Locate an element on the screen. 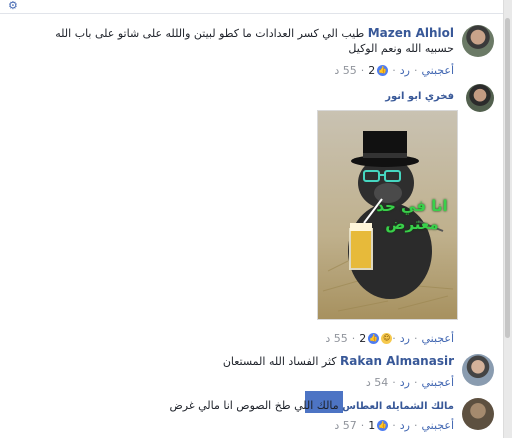  comment-actions: أعجبني · رد · 👍 2 · 55 د is located at coordinates (394, 70).